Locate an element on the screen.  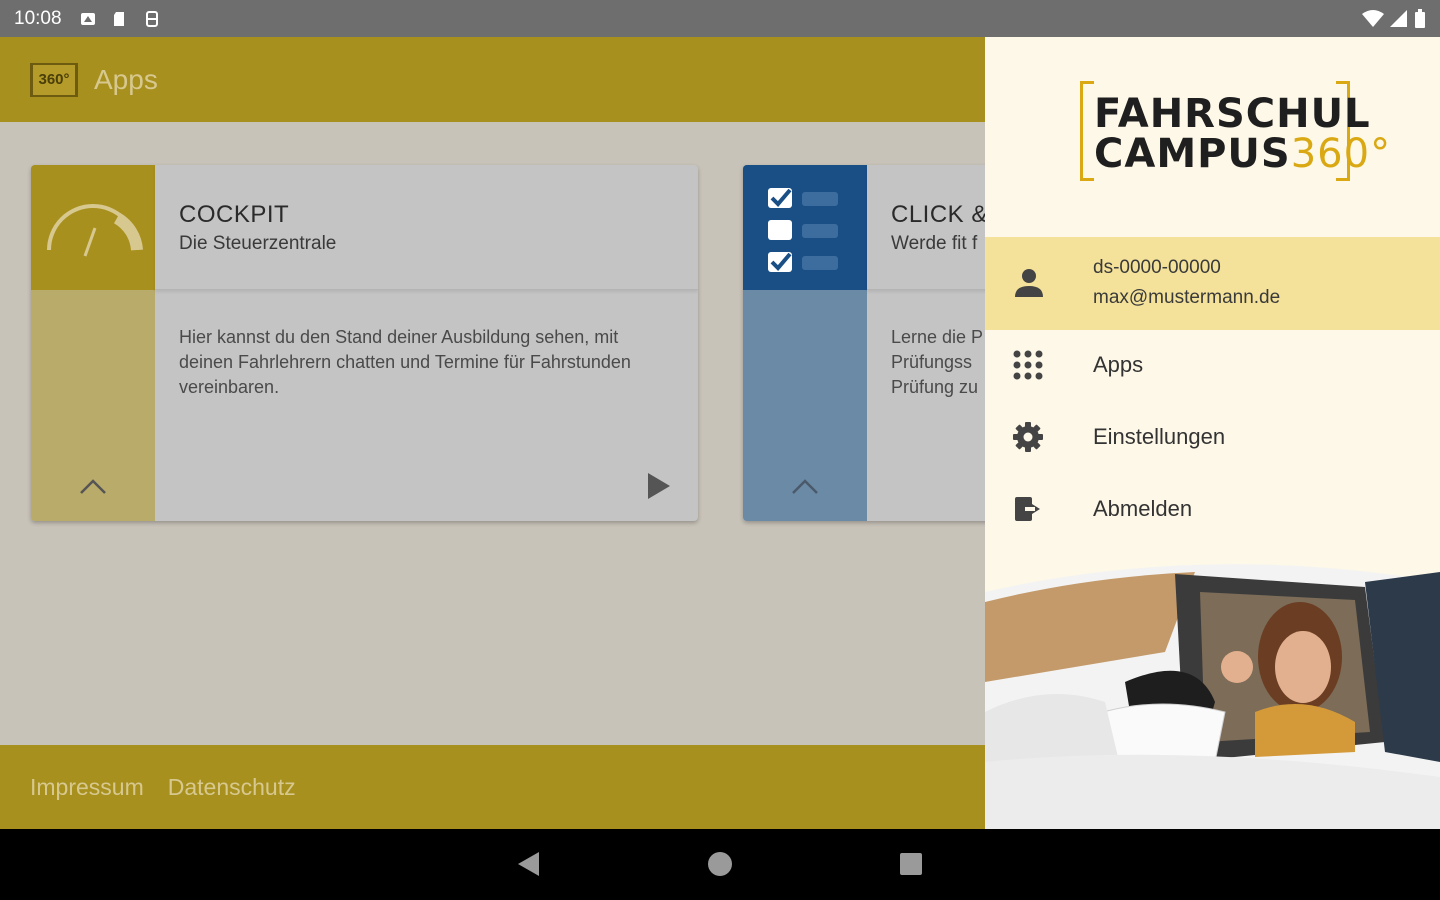
gear-icon is located at coordinates (1028, 437).